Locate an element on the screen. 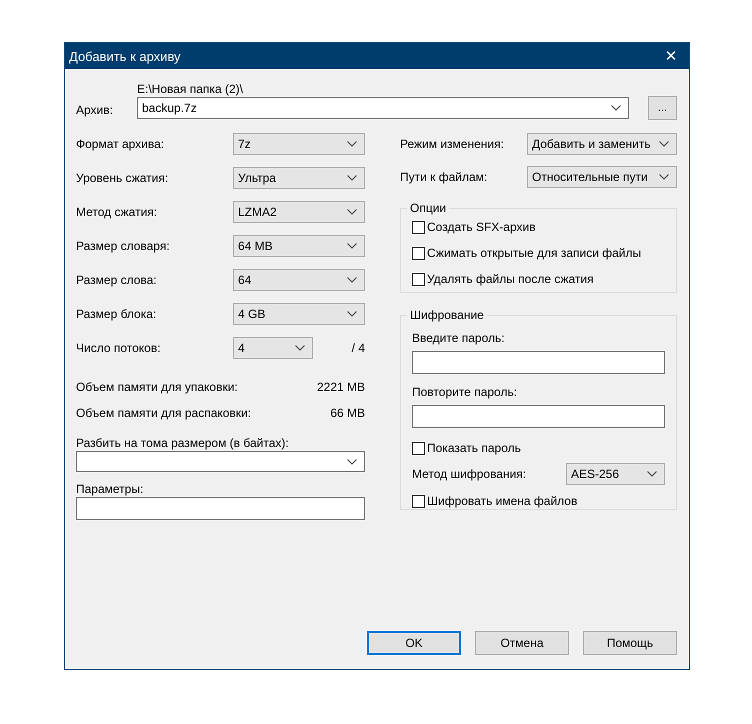 The height and width of the screenshot is (724, 752). window-title: Добавить к архиву is located at coordinates (124, 56).